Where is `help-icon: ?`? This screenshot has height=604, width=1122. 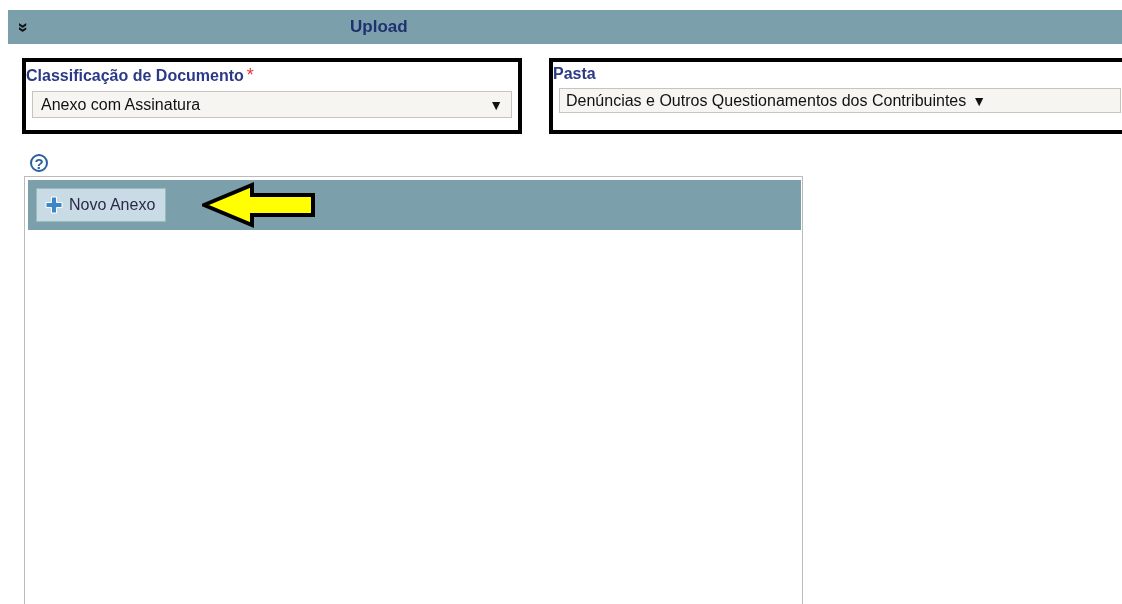 help-icon: ? is located at coordinates (39, 163).